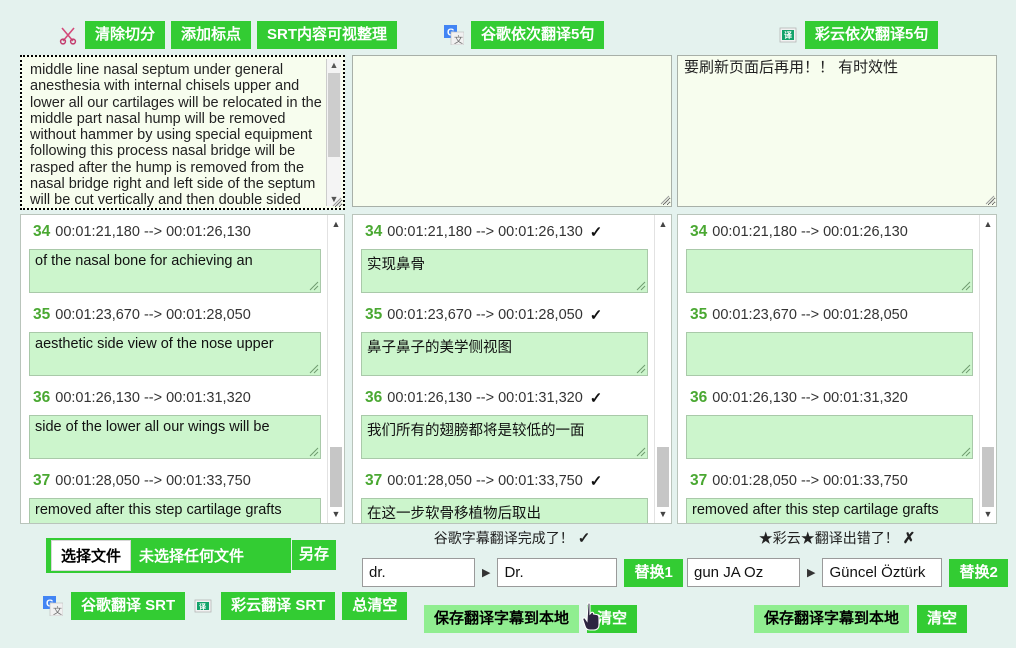 Image resolution: width=1016 pixels, height=648 pixels. I want to click on caiyun-find-input, so click(743, 572).